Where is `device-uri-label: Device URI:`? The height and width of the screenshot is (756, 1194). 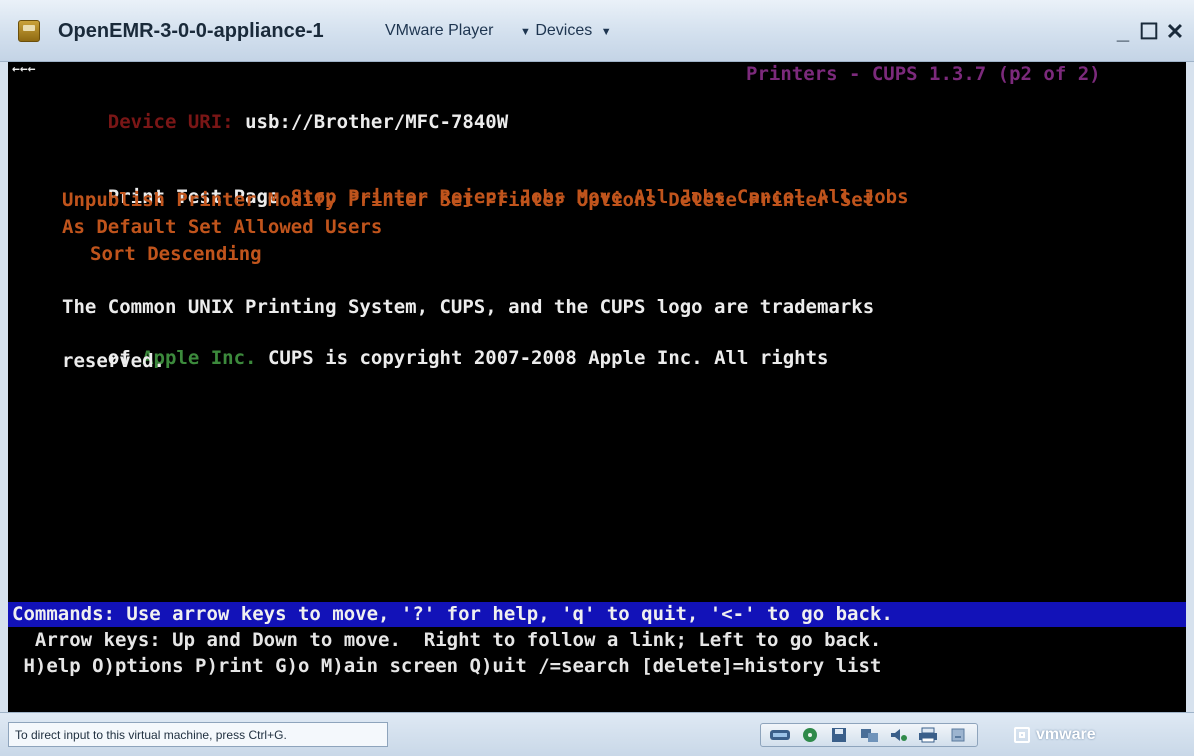
device-uri-label: Device URI: is located at coordinates (170, 122).